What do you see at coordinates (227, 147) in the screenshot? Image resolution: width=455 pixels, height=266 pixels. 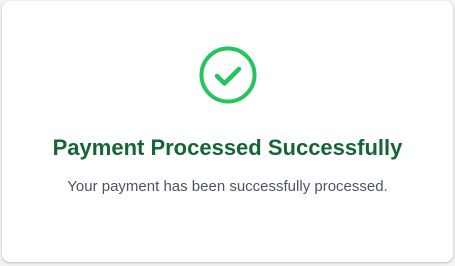 I see `success-title: Payment Processed Successfully` at bounding box center [227, 147].